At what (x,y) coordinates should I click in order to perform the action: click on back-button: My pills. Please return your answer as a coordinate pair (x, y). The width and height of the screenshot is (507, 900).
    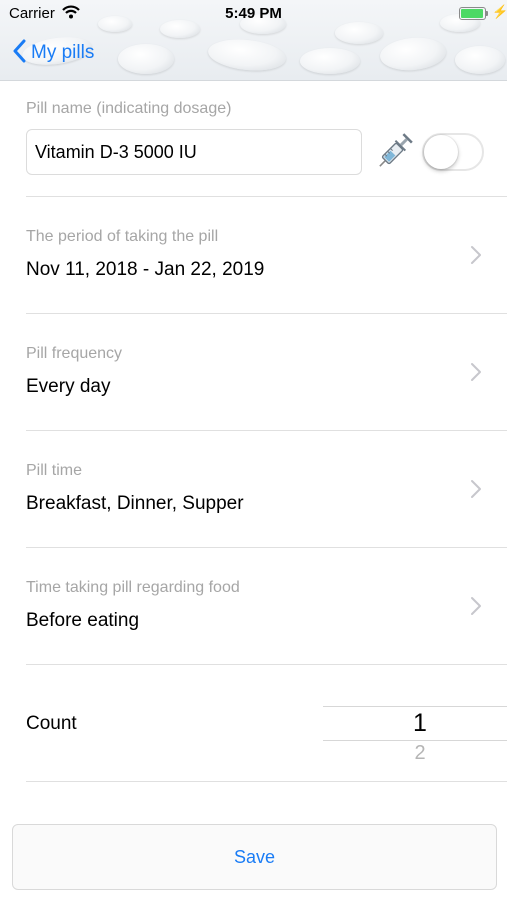
    Looking at the image, I should click on (53, 53).